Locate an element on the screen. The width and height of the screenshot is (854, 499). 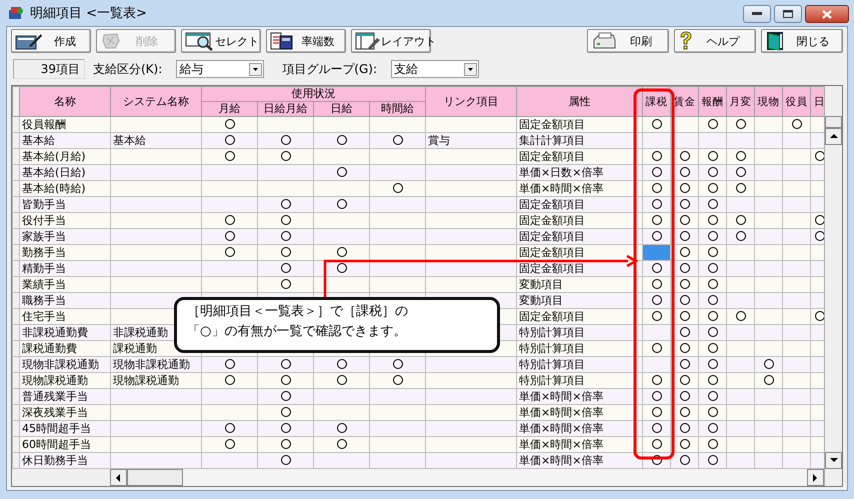
table-cell: 単価×日数×倍率 is located at coordinates (579, 172).